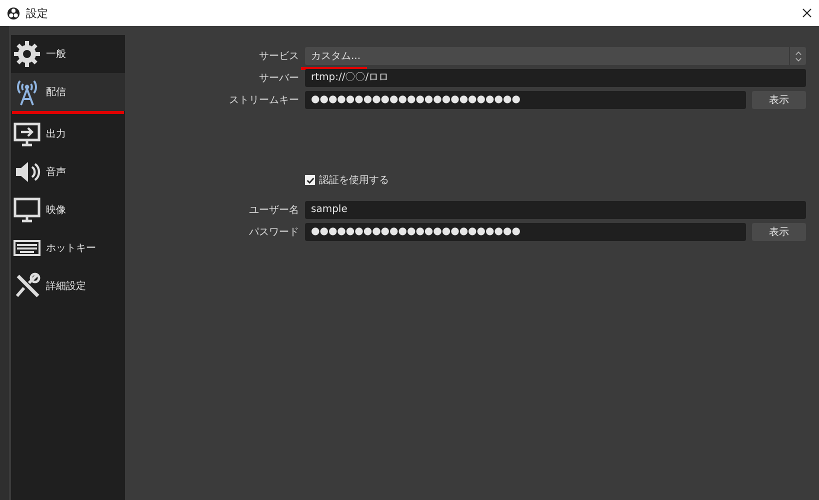 The width and height of the screenshot is (819, 500). I want to click on sidebar-item: 映像, so click(68, 210).